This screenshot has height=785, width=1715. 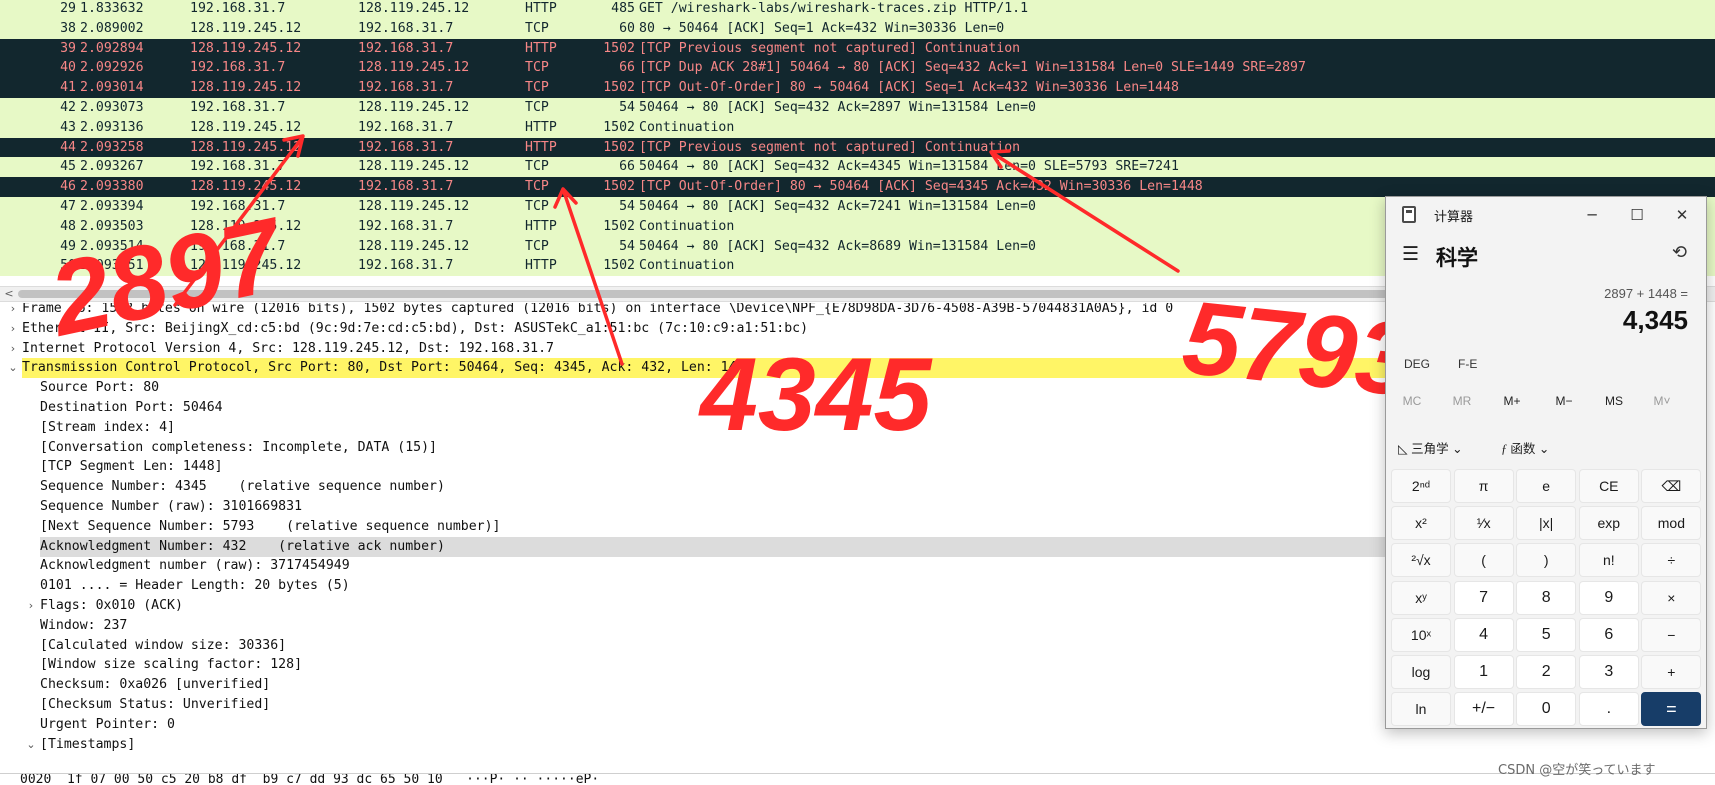 I want to click on calculator-titlebar: 计算器 ─ ☐ ✕, so click(x=1546, y=215).